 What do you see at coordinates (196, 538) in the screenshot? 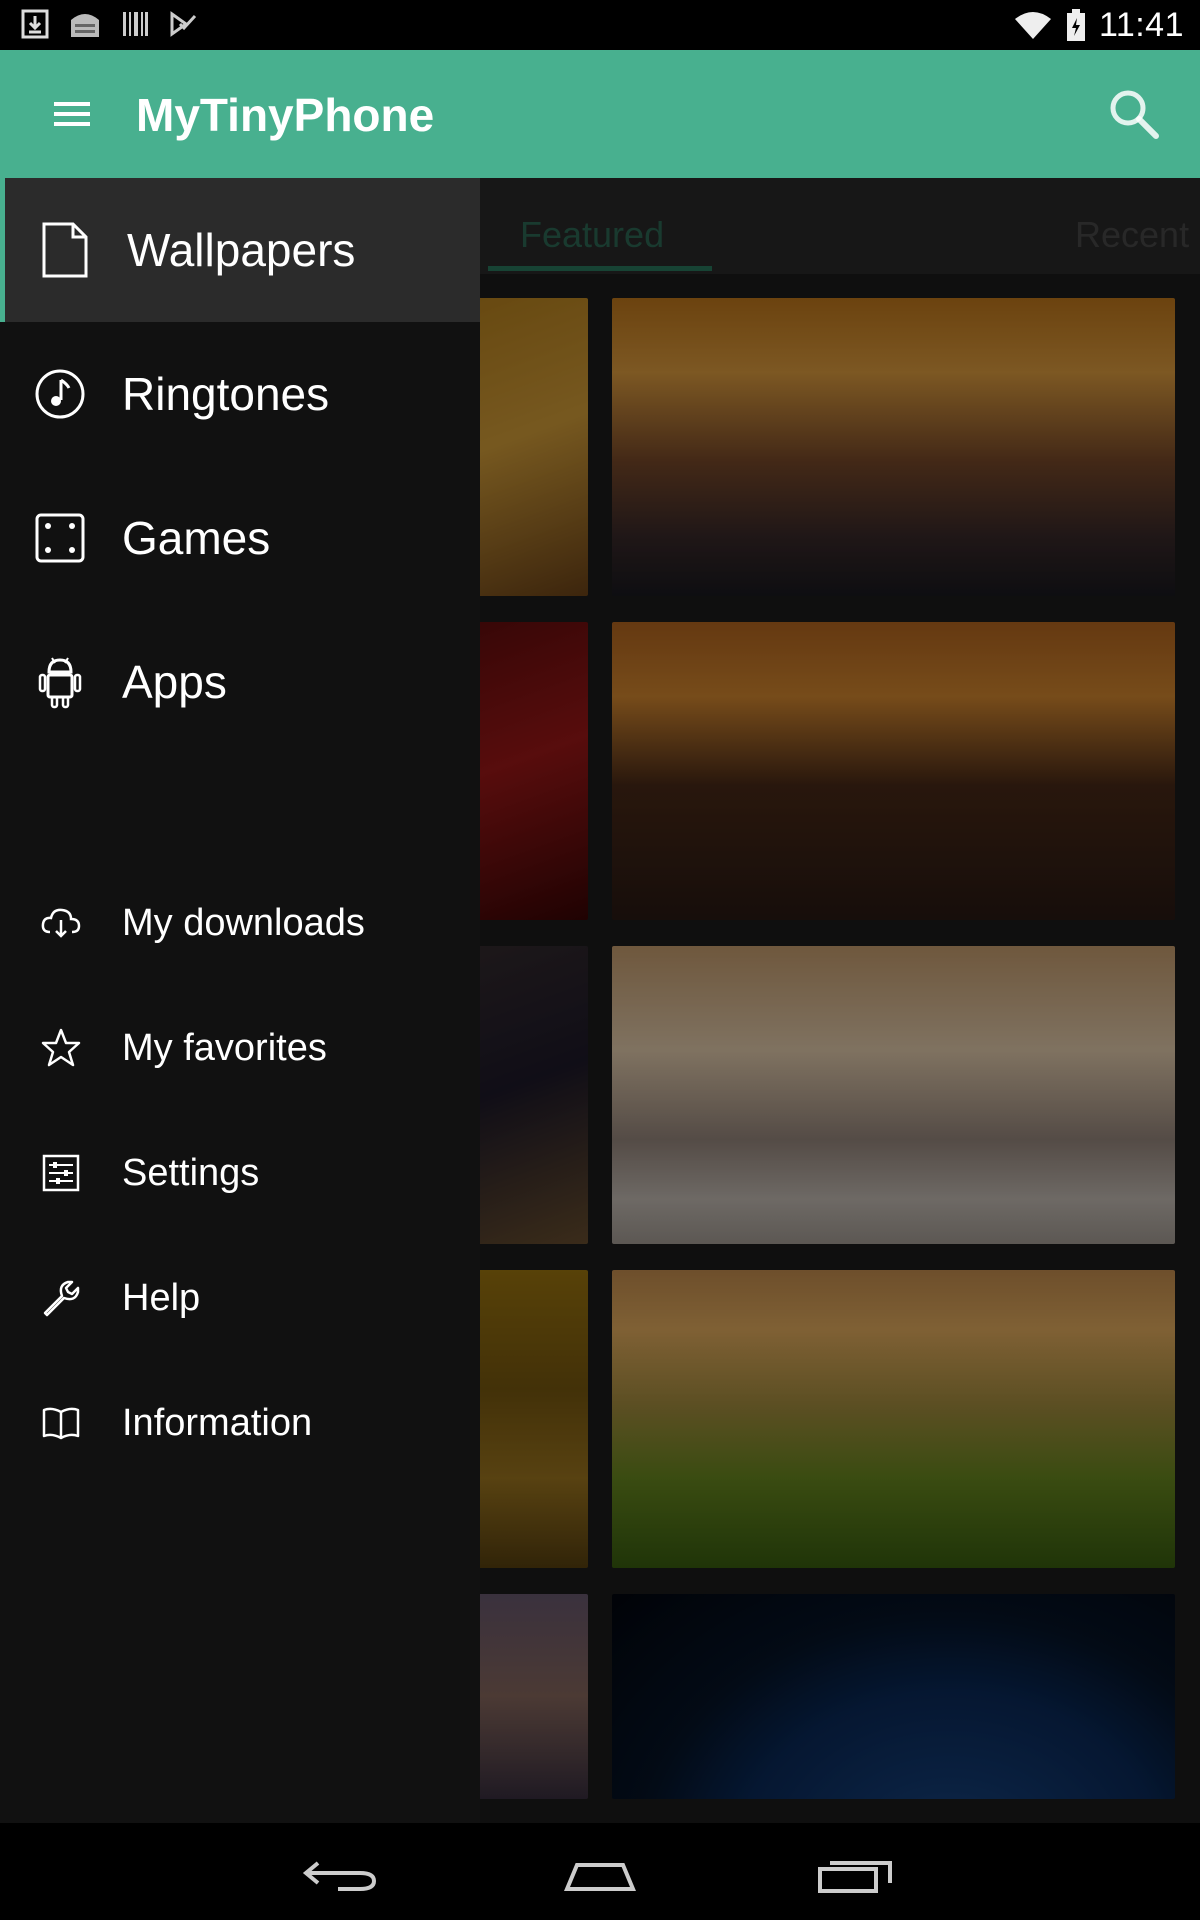
I see `drawer-item-label: Games` at bounding box center [196, 538].